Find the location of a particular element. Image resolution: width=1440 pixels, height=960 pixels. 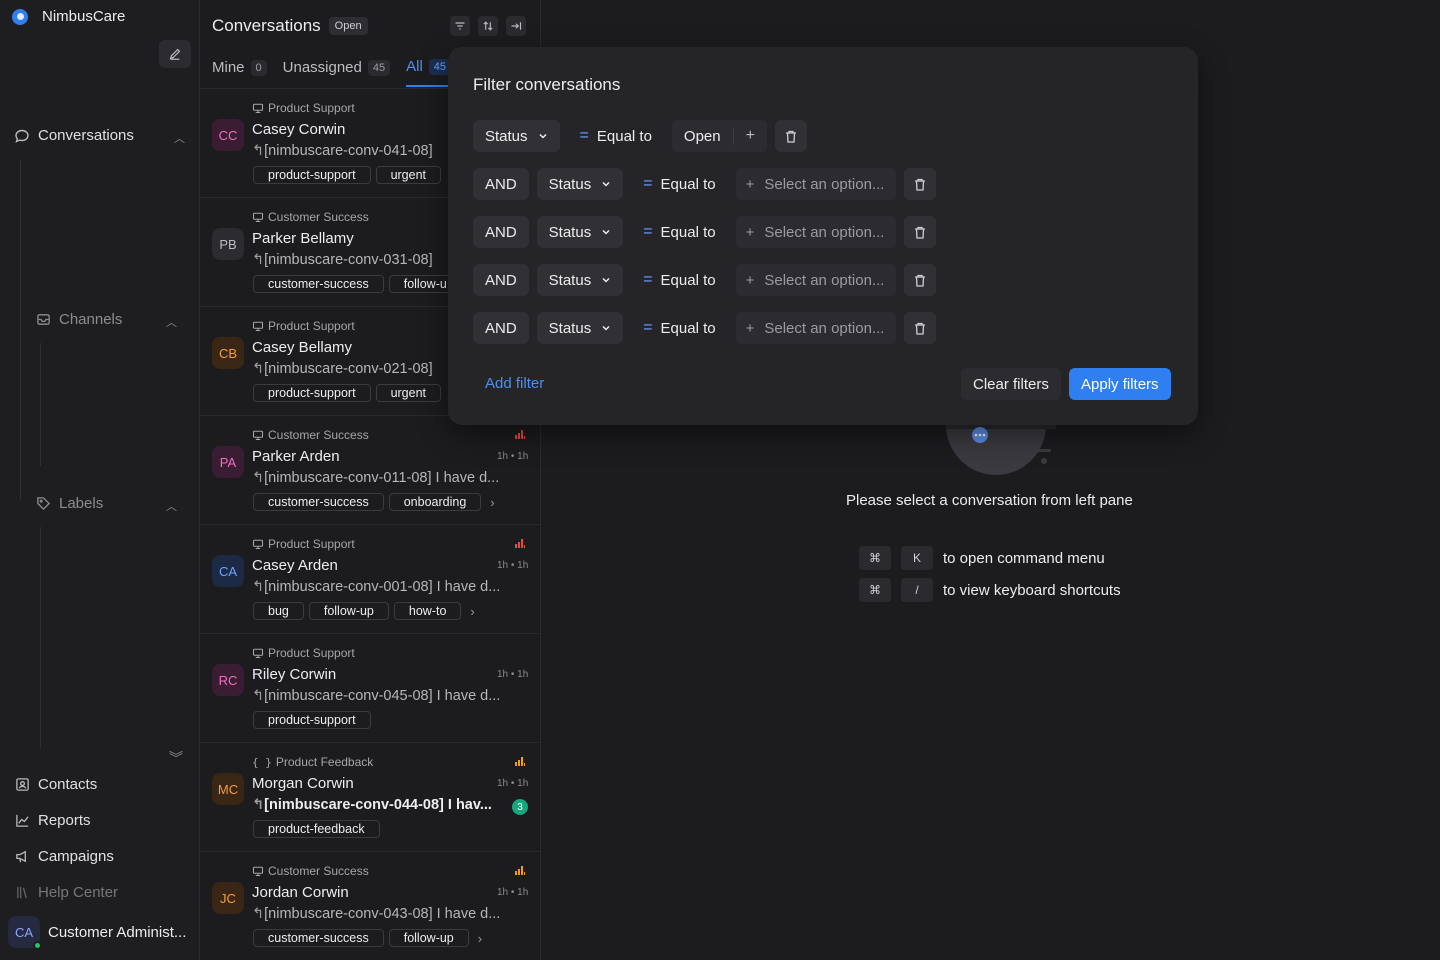

avatar: JC is located at coordinates (228, 898).